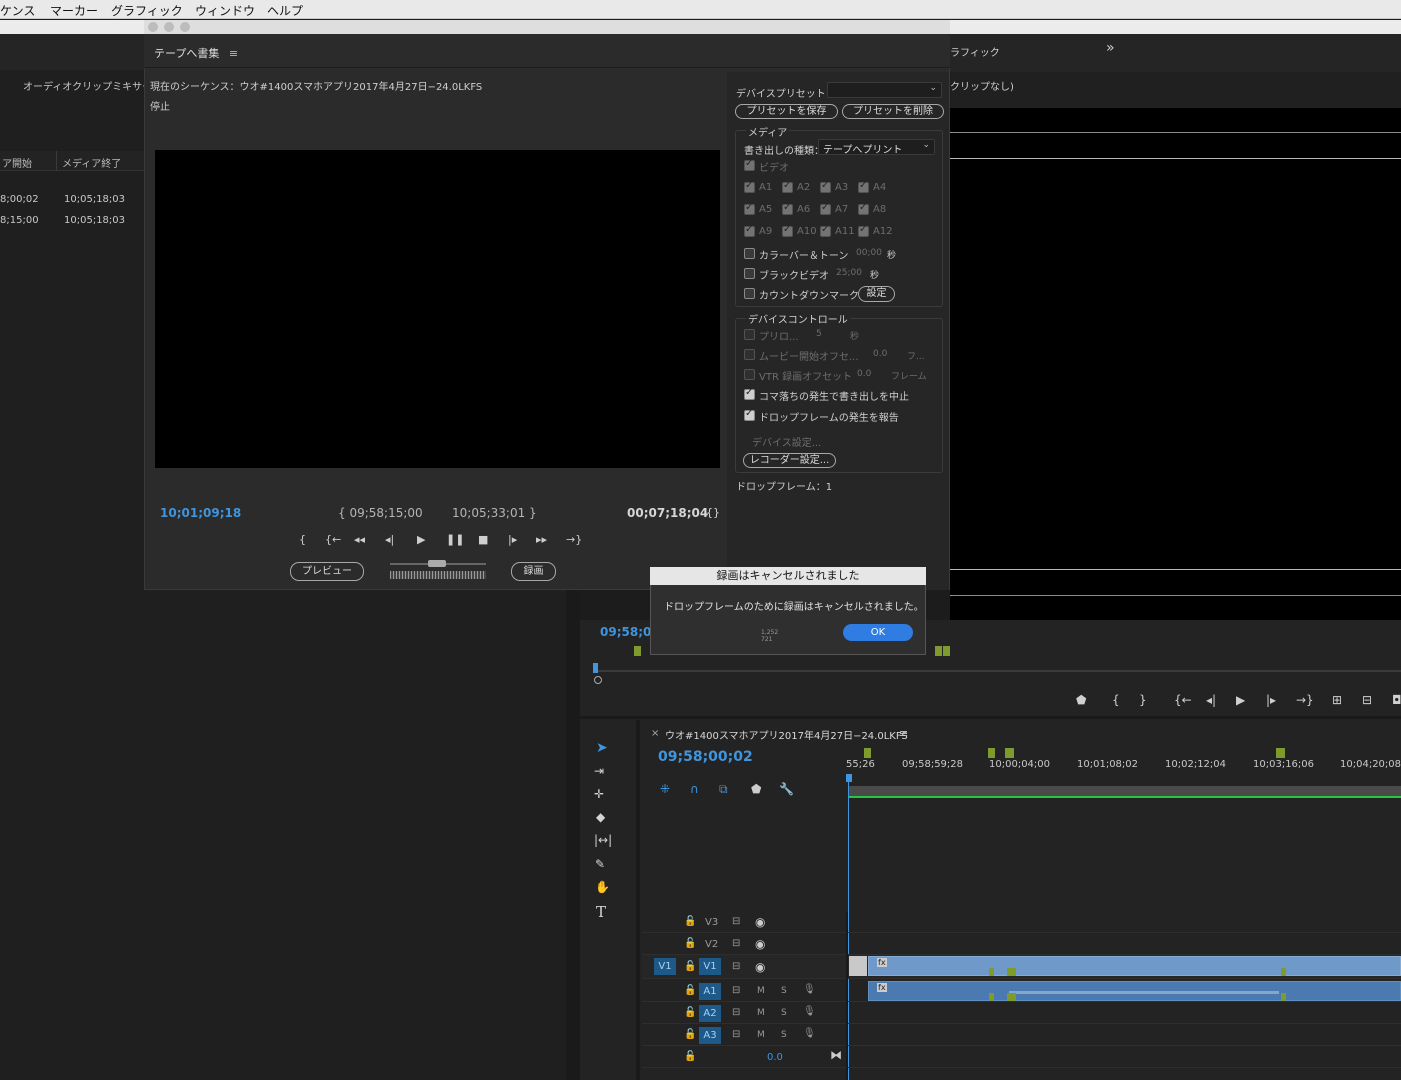 The image size is (1401, 1080). Describe the element at coordinates (655, 733) in the screenshot. I see `close-sequence-icon: ×` at that location.